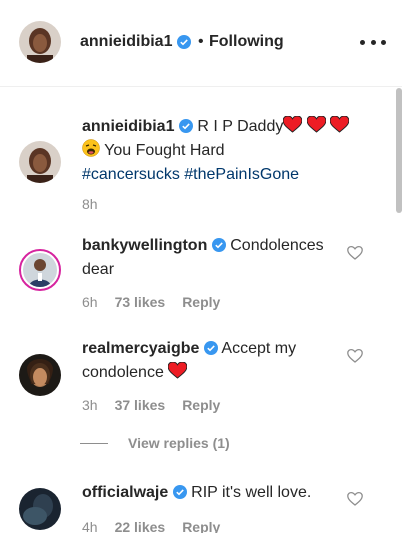 The image size is (402, 533). I want to click on comment-likes: 37 likes, so click(140, 405).